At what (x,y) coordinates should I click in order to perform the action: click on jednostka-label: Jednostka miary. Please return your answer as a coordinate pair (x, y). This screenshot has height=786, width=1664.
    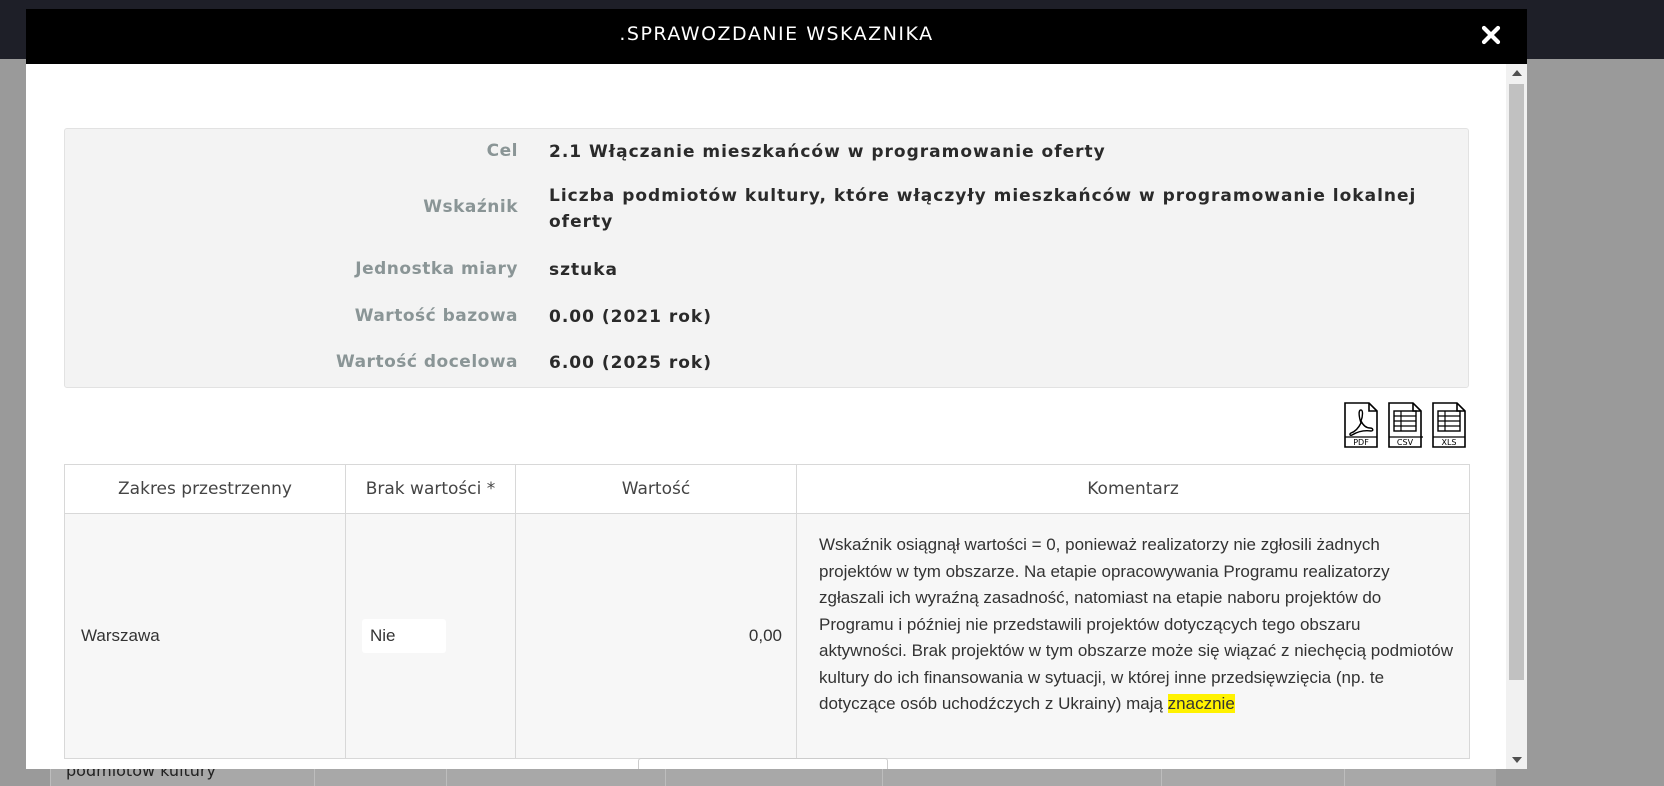
    Looking at the image, I should click on (436, 269).